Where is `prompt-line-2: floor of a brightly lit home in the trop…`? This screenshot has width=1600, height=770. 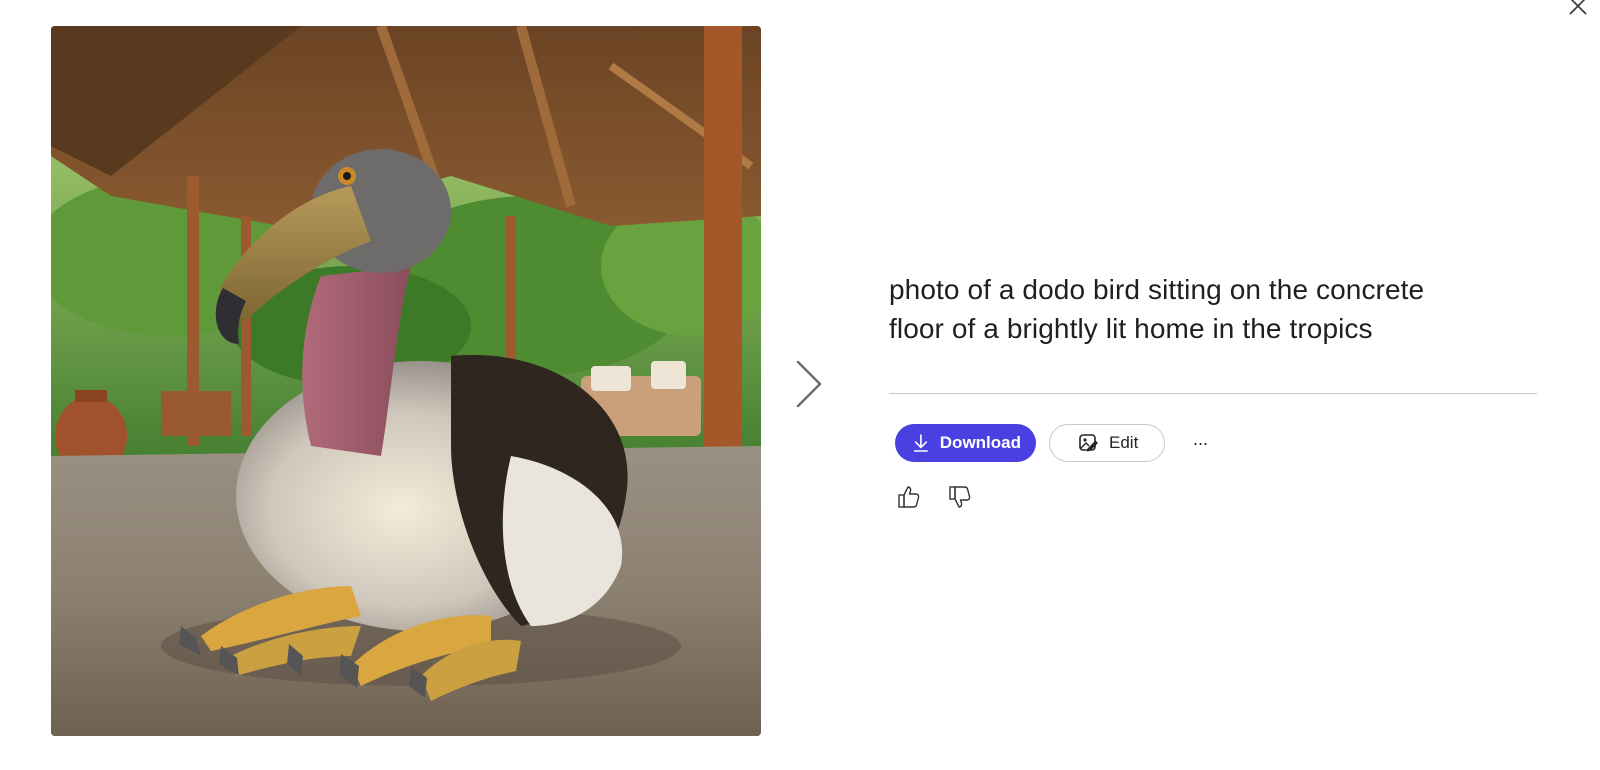
prompt-line-2: floor of a brightly lit home in the trop… is located at coordinates (1131, 328).